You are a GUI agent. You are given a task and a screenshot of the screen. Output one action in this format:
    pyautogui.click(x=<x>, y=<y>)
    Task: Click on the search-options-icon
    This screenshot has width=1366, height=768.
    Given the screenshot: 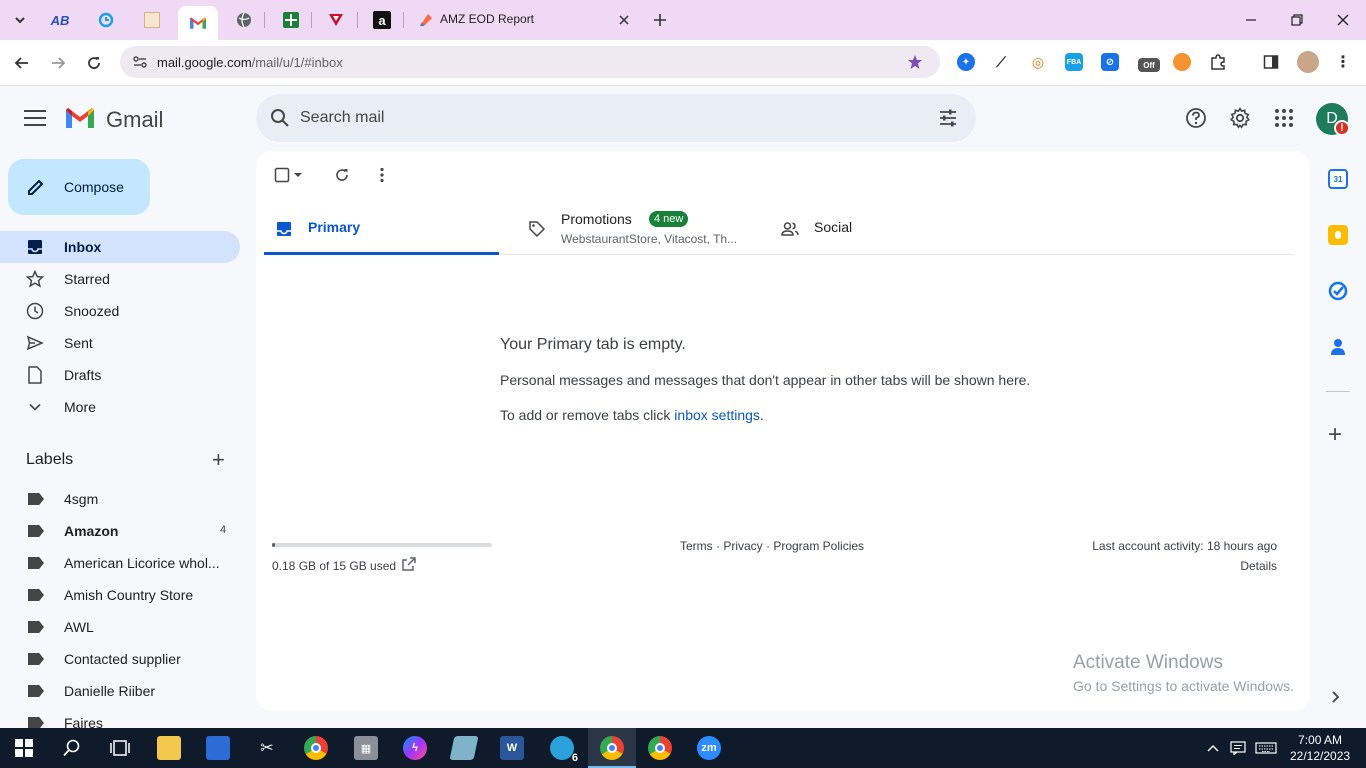 What is the action you would take?
    pyautogui.click(x=948, y=118)
    